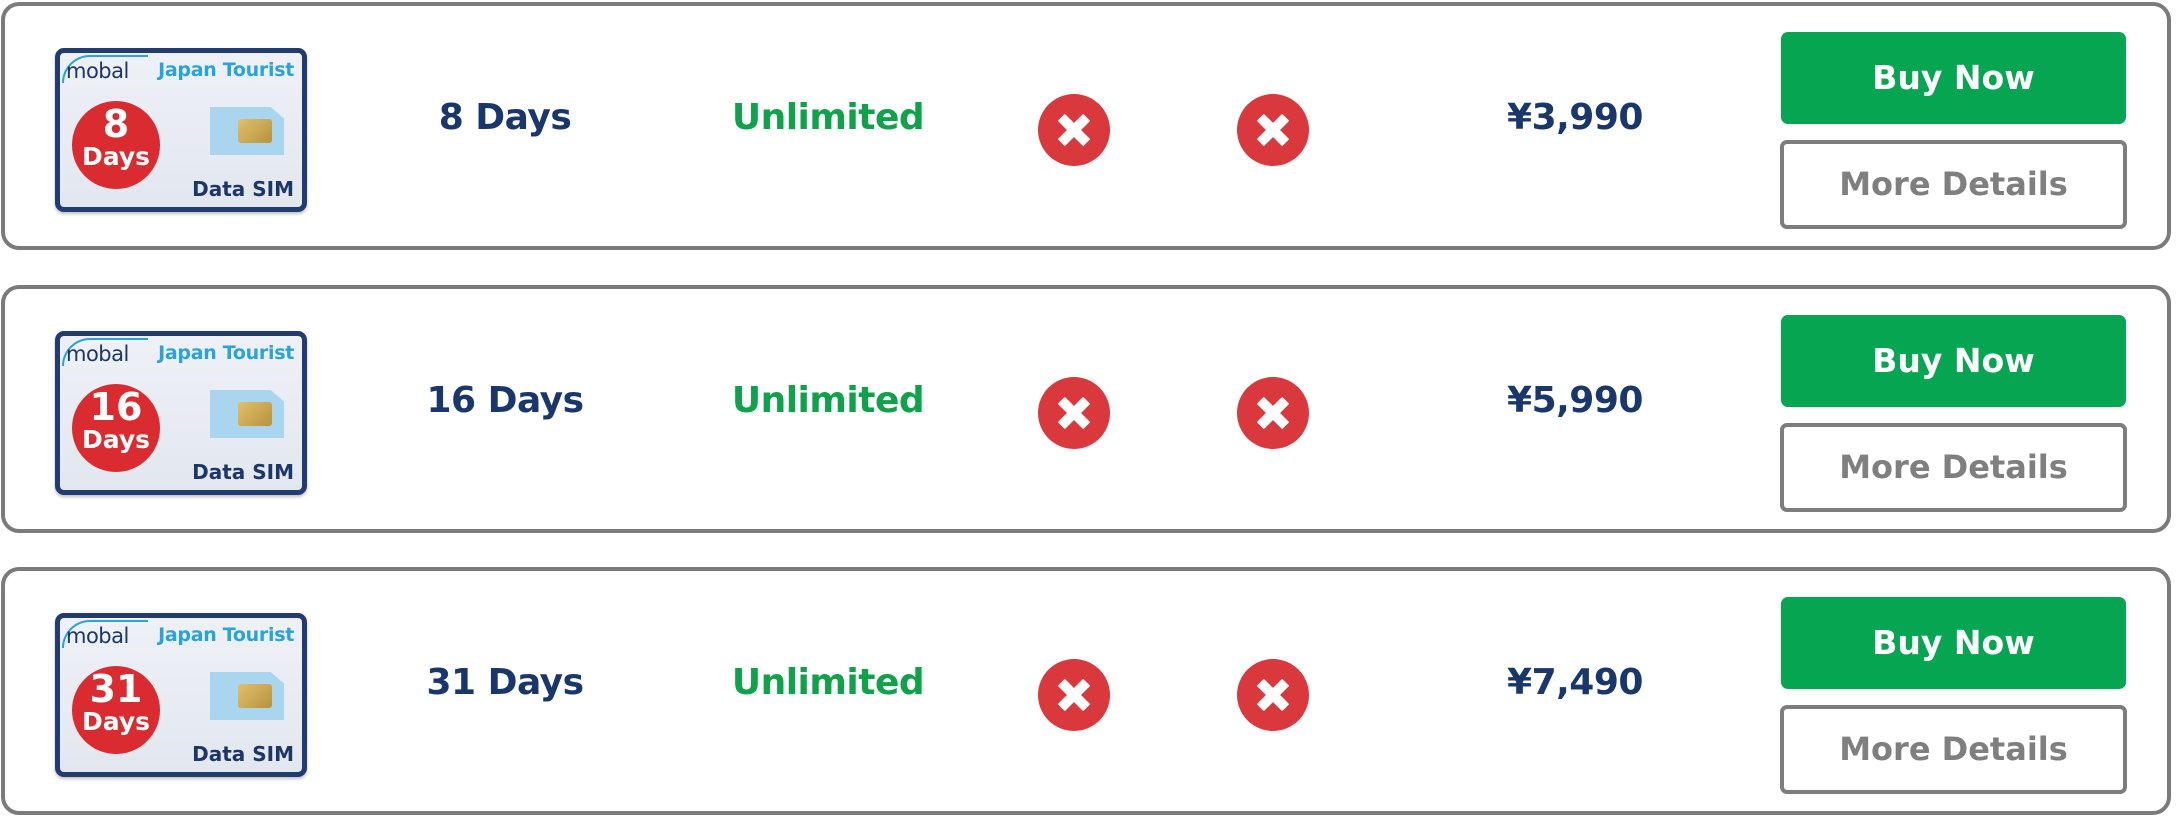 Image resolution: width=2181 pixels, height=821 pixels. I want to click on sim-card-image: mobal Japan Tourist 31 Days Data SIM, so click(181, 695).